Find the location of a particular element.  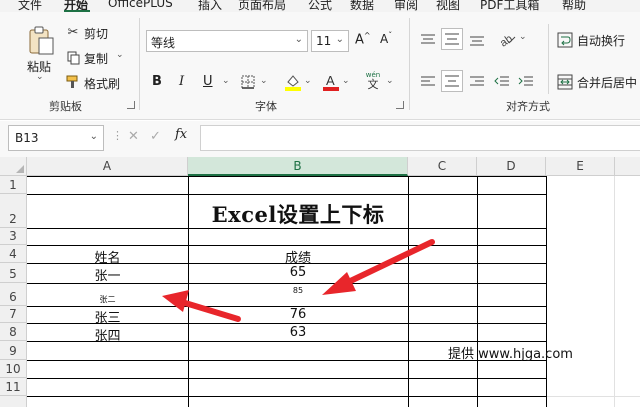

fill-color-dropdown-icon: ⌄ is located at coordinates (308, 81).